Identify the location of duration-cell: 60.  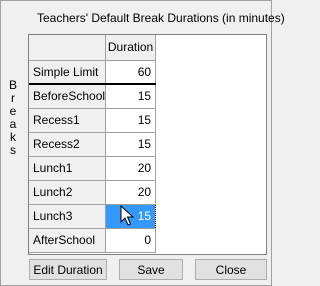
(131, 72).